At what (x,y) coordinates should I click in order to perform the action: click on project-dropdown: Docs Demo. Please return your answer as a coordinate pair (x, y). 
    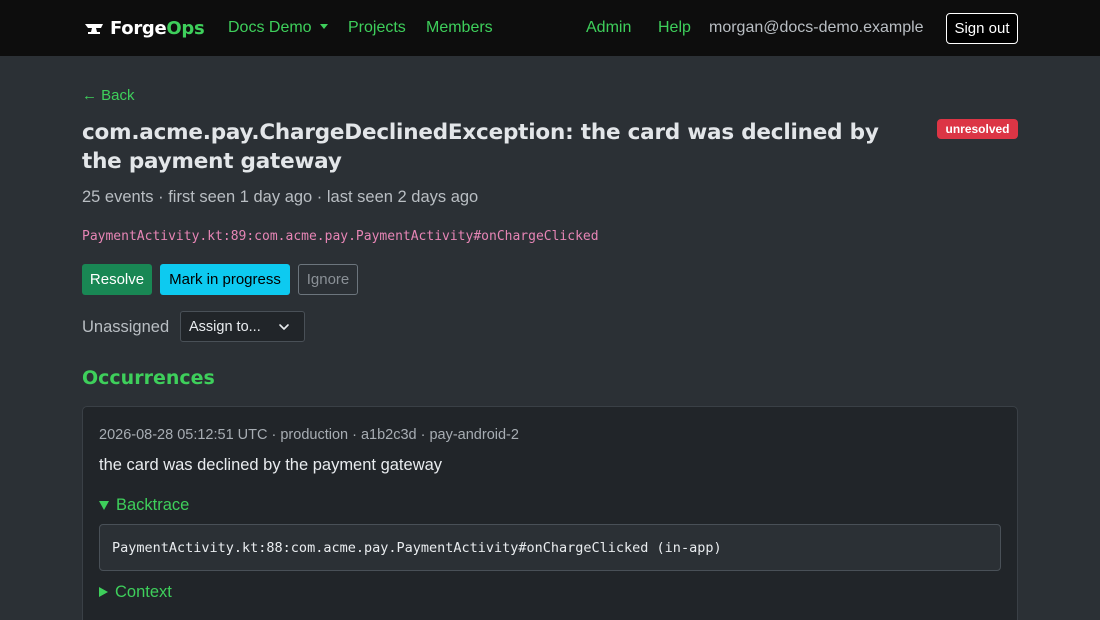
    Looking at the image, I should click on (278, 28).